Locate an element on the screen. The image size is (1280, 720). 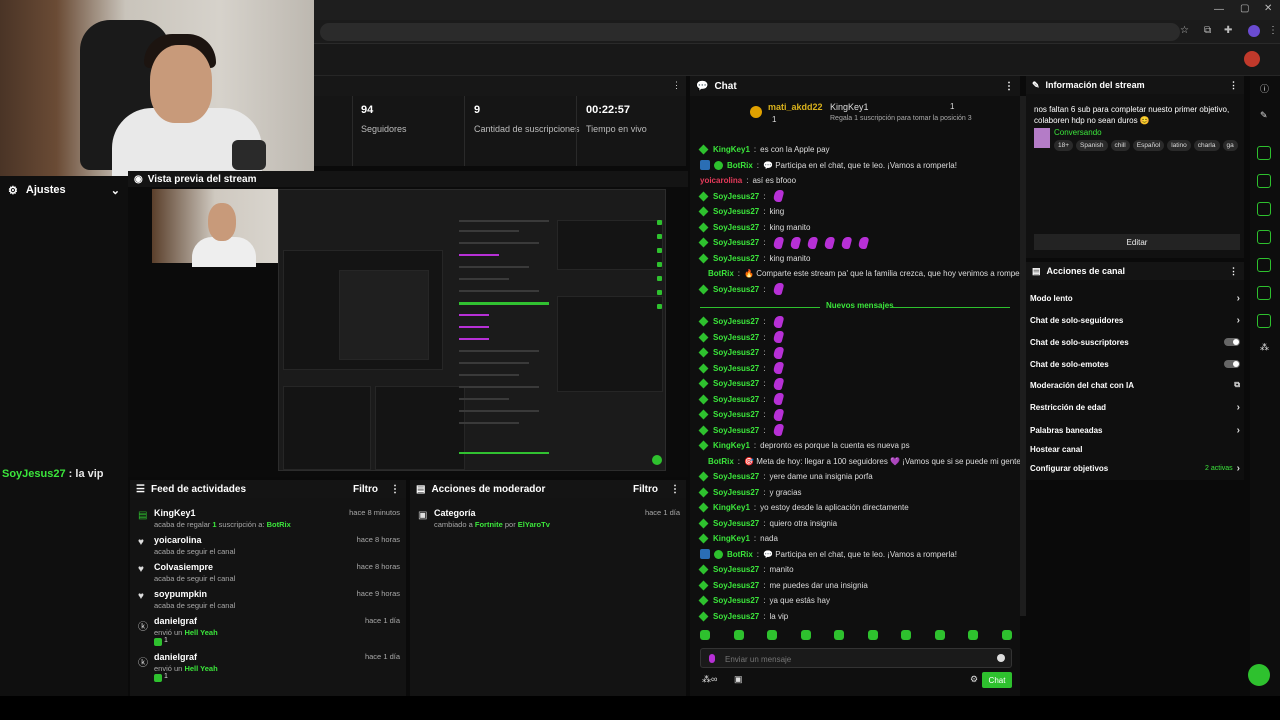
emoji-icon is located at coordinates (1001, 658).